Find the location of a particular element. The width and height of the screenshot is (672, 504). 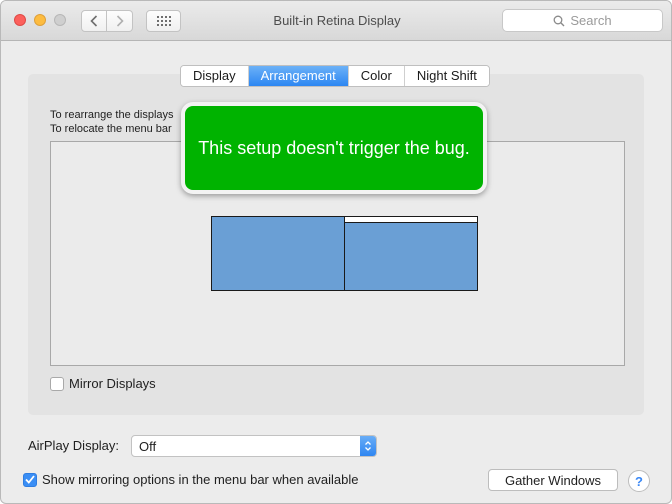

window-title: Built-in Retina Display is located at coordinates (337, 20).